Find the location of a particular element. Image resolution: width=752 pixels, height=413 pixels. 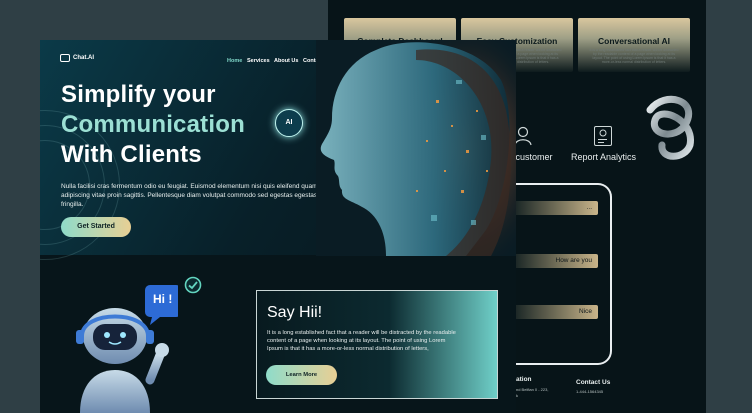

ai-badge: AI is located at coordinates (289, 123).